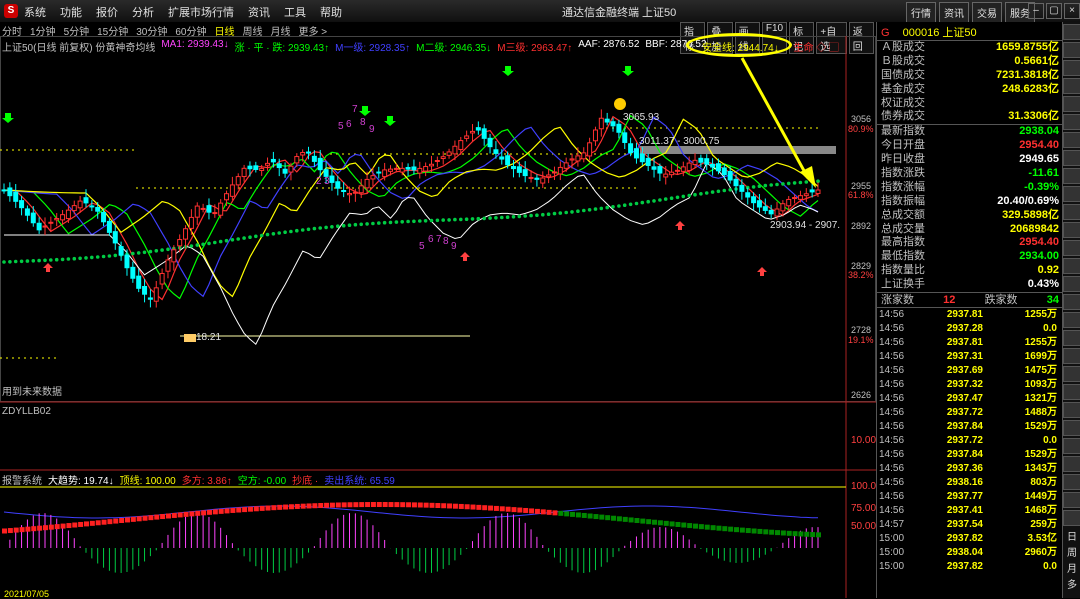 The height and width of the screenshot is (599, 1080). What do you see at coordinates (970, 469) in the screenshot?
I see `tick-row: 14:56 2937.36 1343万` at bounding box center [970, 469].